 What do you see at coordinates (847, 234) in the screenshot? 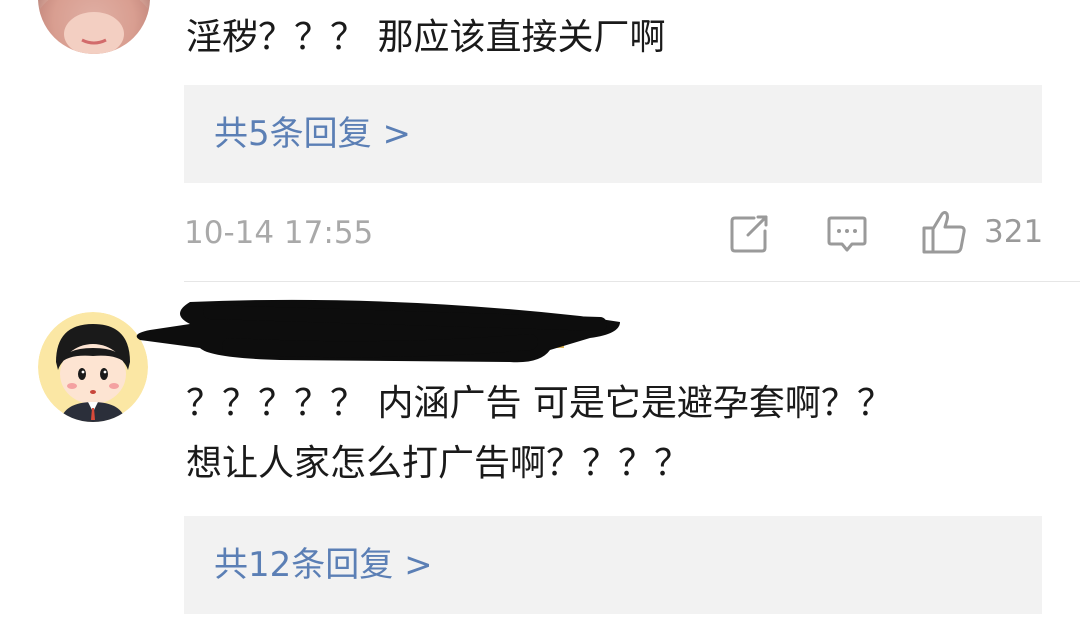
I see `comment-icon` at bounding box center [847, 234].